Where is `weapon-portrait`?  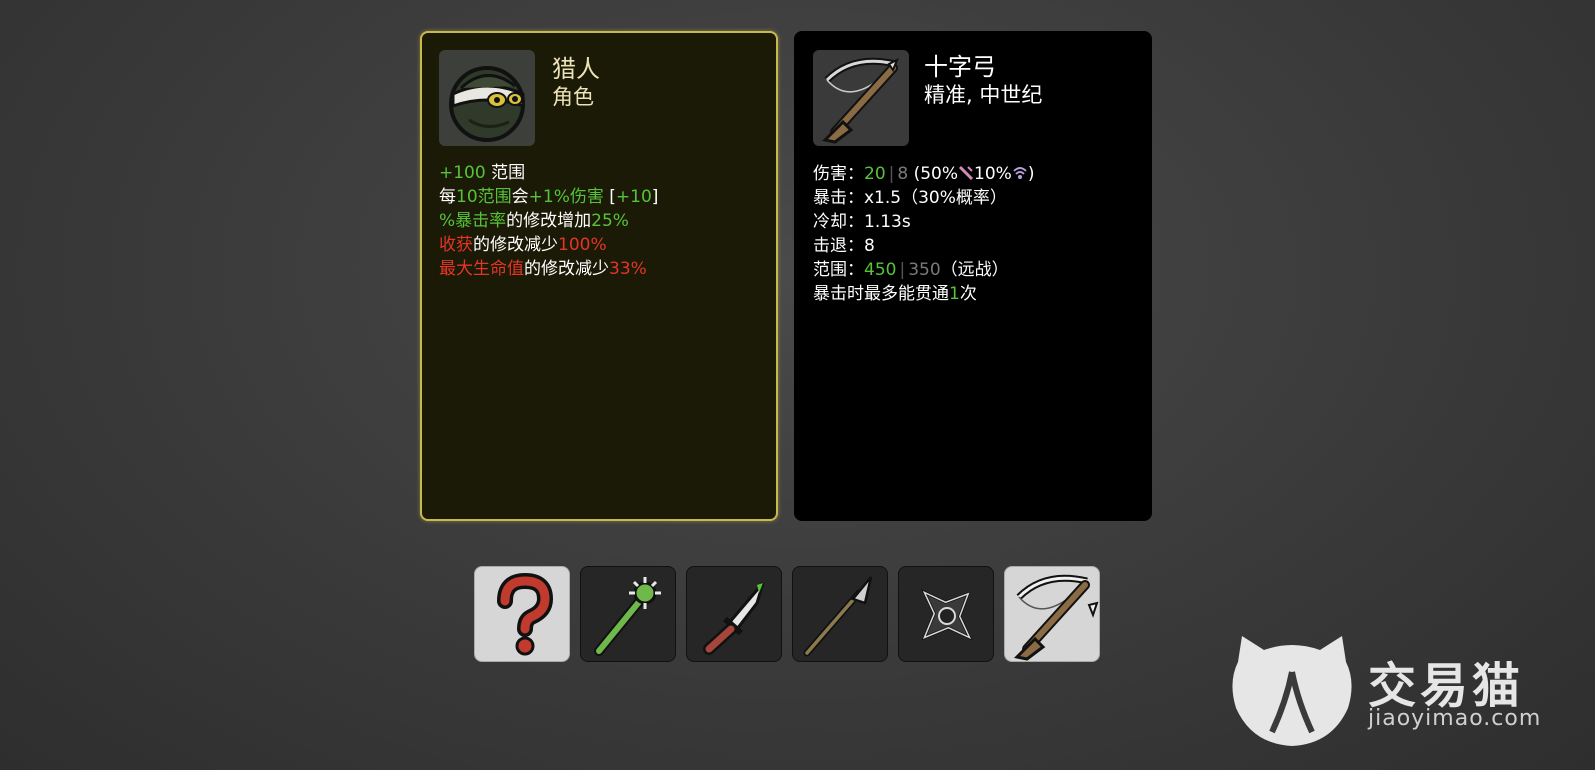 weapon-portrait is located at coordinates (861, 98).